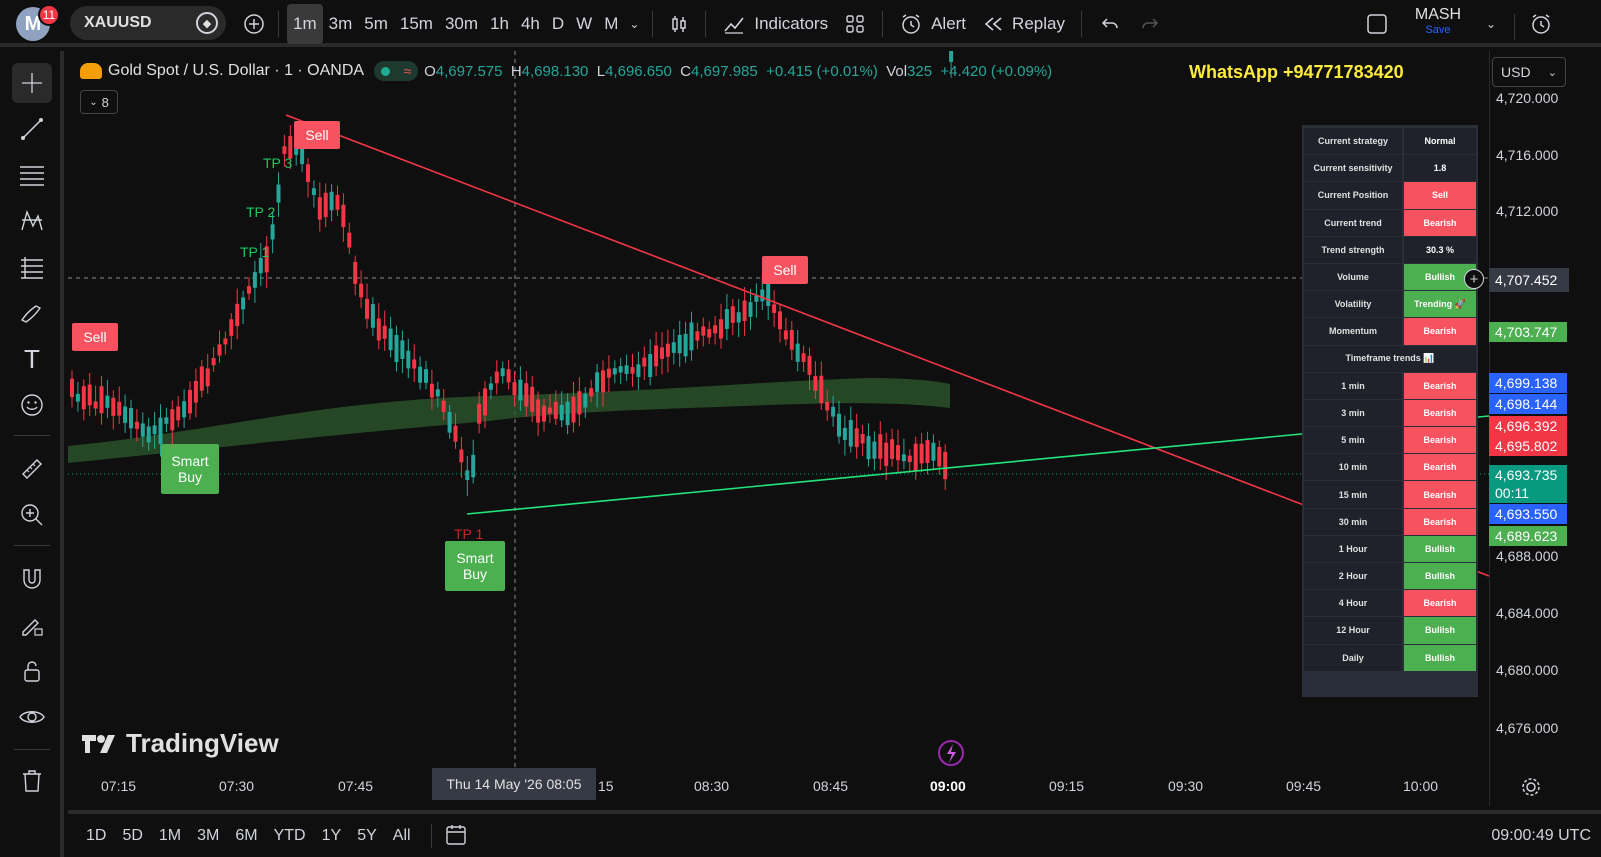 The width and height of the screenshot is (1601, 857). What do you see at coordinates (341, 24) in the screenshot?
I see `timeframe-3m: 3m` at bounding box center [341, 24].